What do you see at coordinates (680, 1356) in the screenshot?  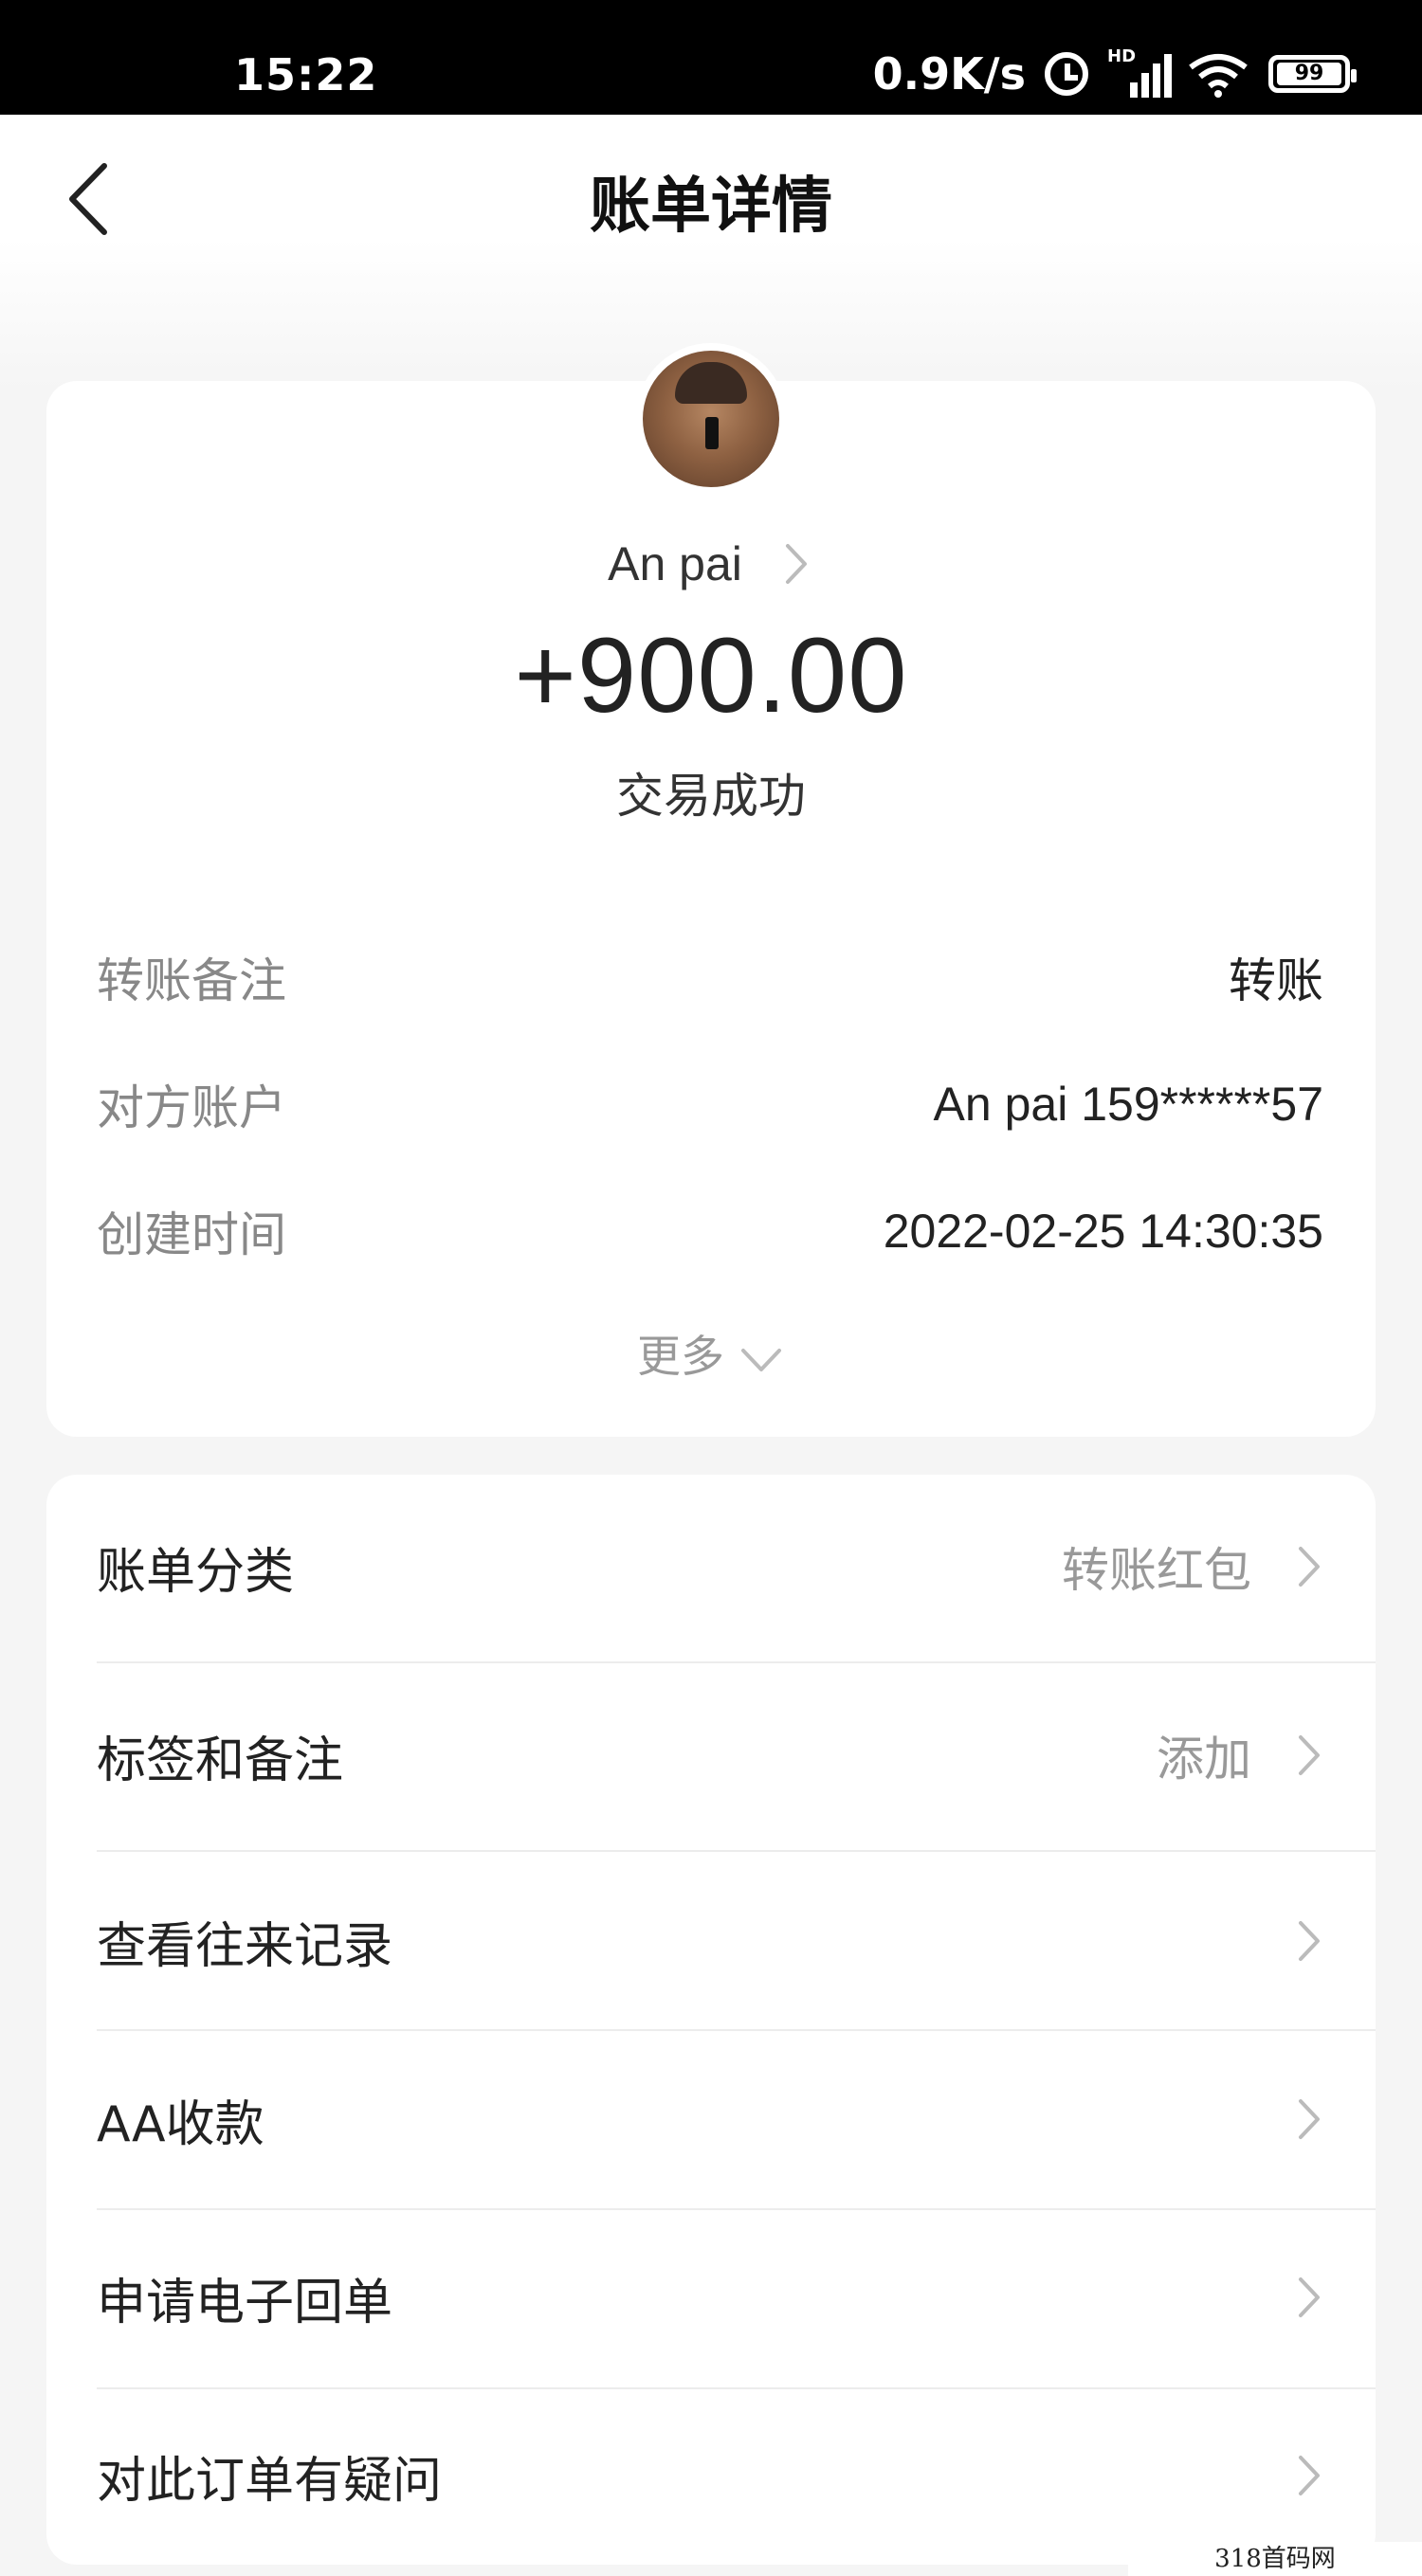 I see `more-label: 更多` at bounding box center [680, 1356].